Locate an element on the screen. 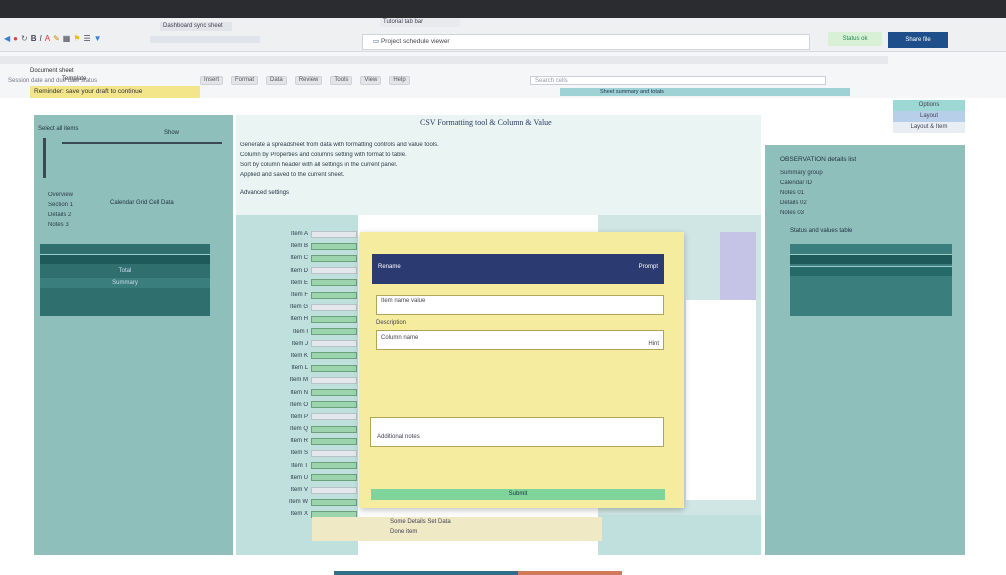  share-button: Share file is located at coordinates (918, 40).